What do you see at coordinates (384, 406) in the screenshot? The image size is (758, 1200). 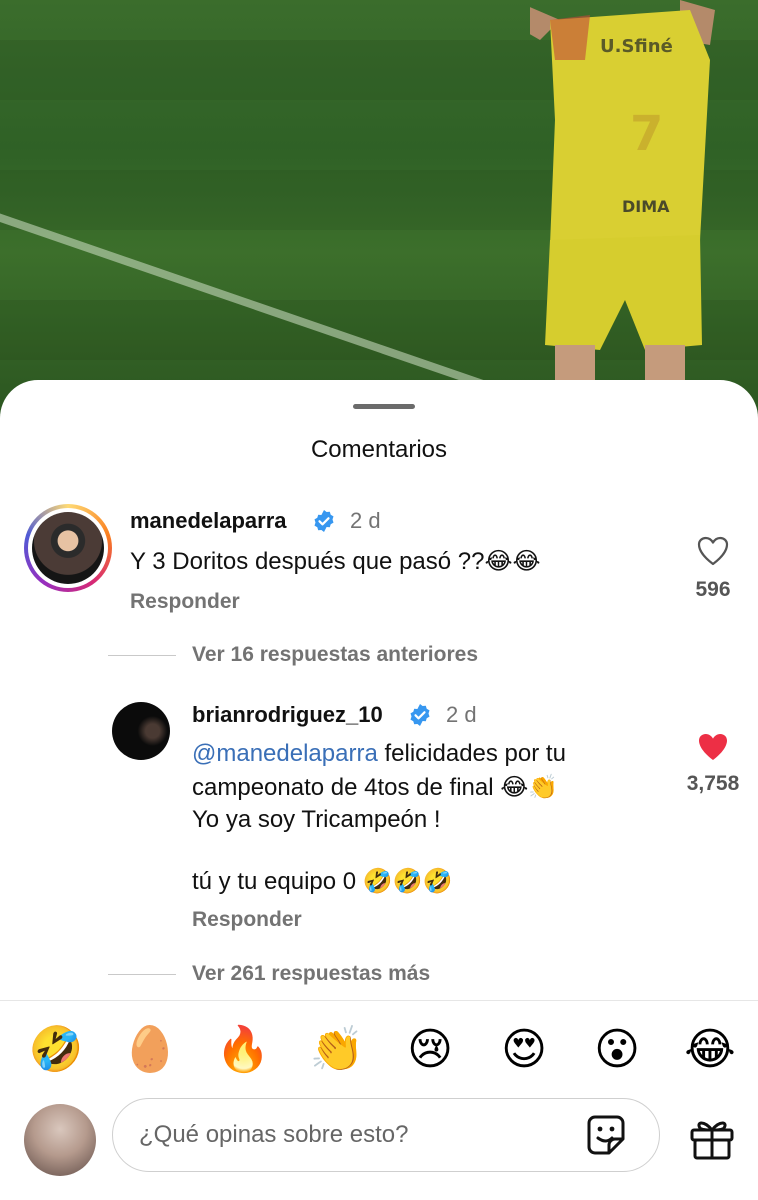 I see `drag-handle` at bounding box center [384, 406].